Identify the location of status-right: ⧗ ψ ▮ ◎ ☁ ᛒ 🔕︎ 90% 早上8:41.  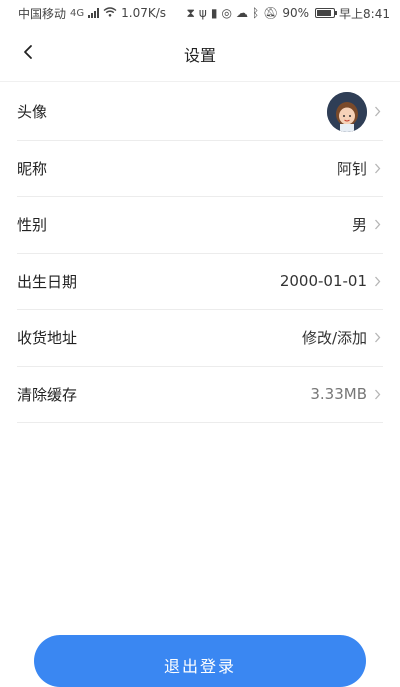
(288, 13).